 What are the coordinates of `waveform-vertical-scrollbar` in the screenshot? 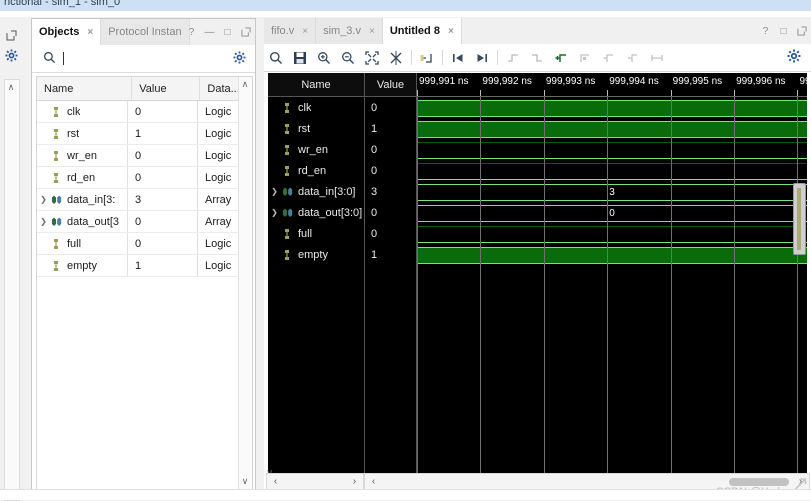 It's located at (799, 219).